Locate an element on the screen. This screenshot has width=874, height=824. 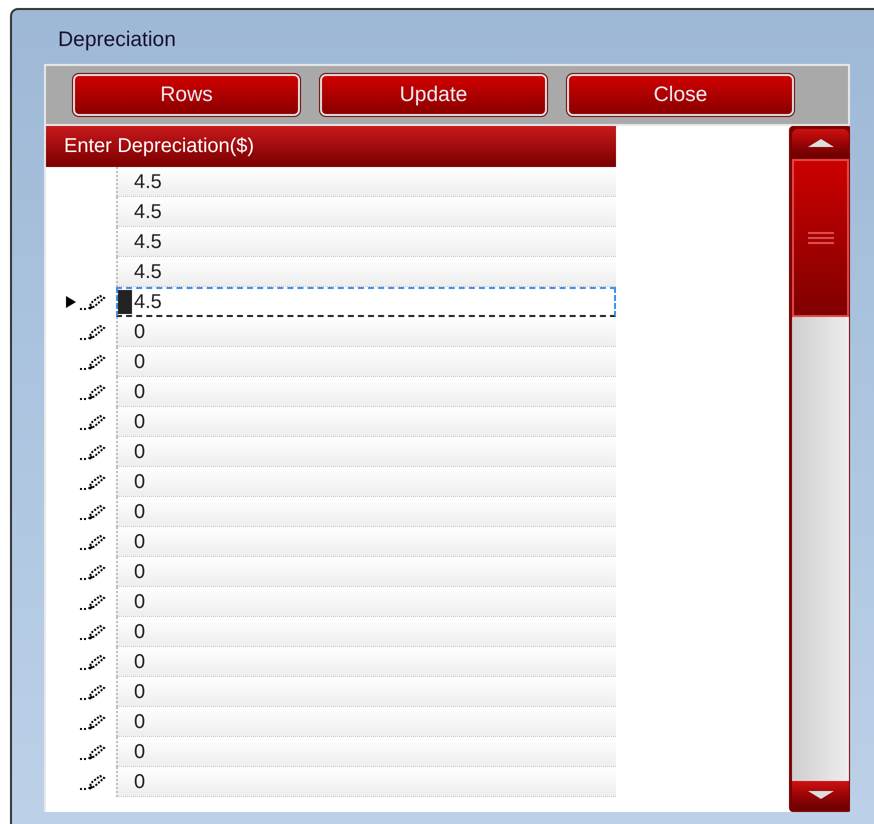
toolbar-button: Close is located at coordinates (680, 95).